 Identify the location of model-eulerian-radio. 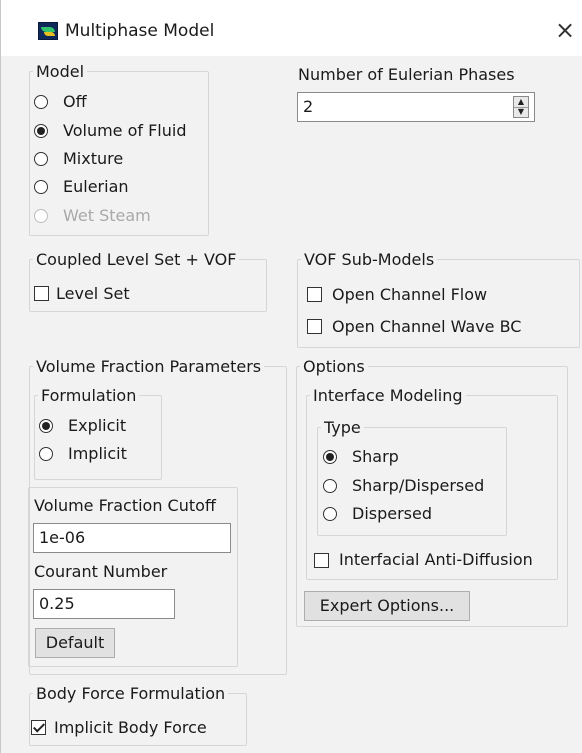
(41, 187).